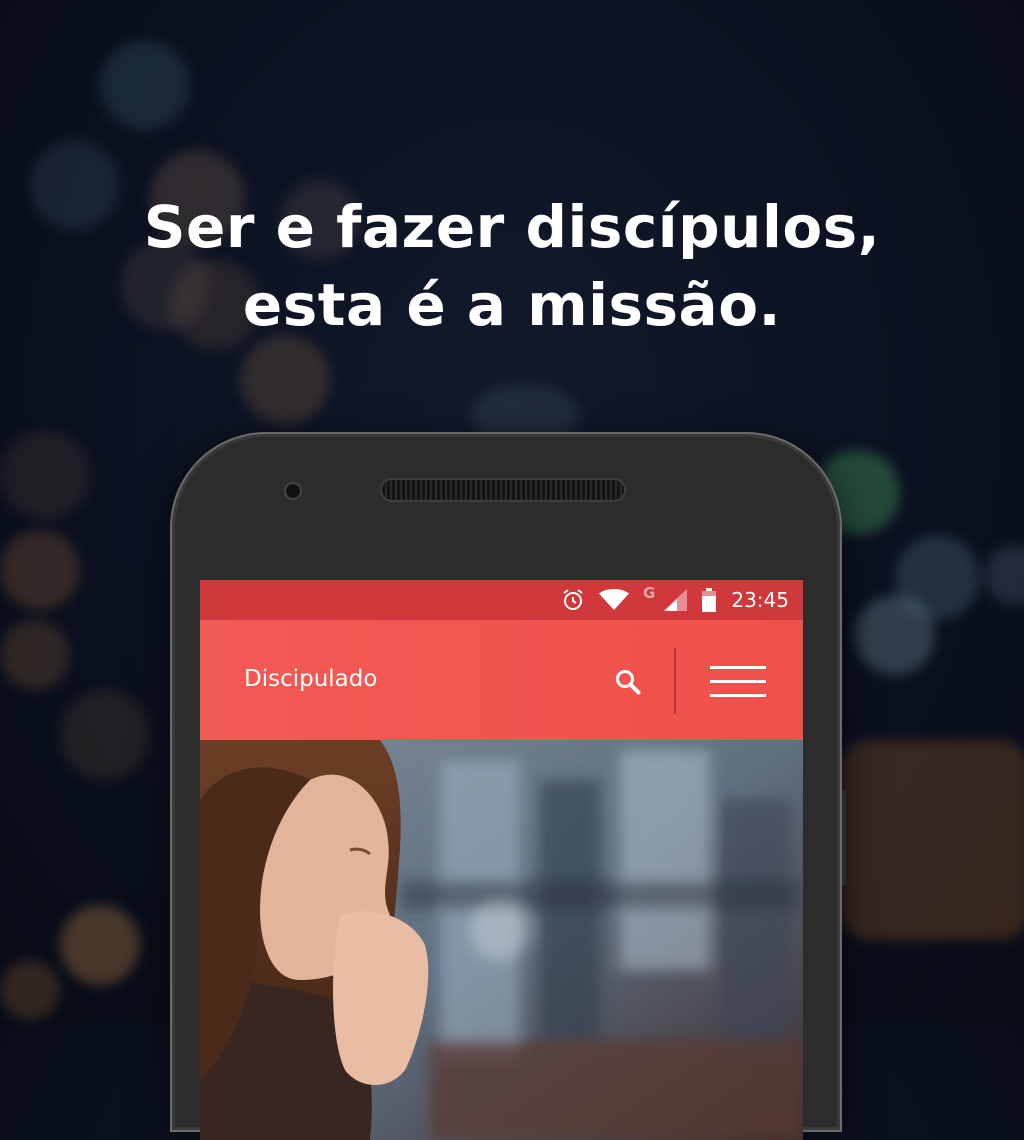 The height and width of the screenshot is (1140, 1024). I want to click on app-bar: Discipulado, so click(501, 680).